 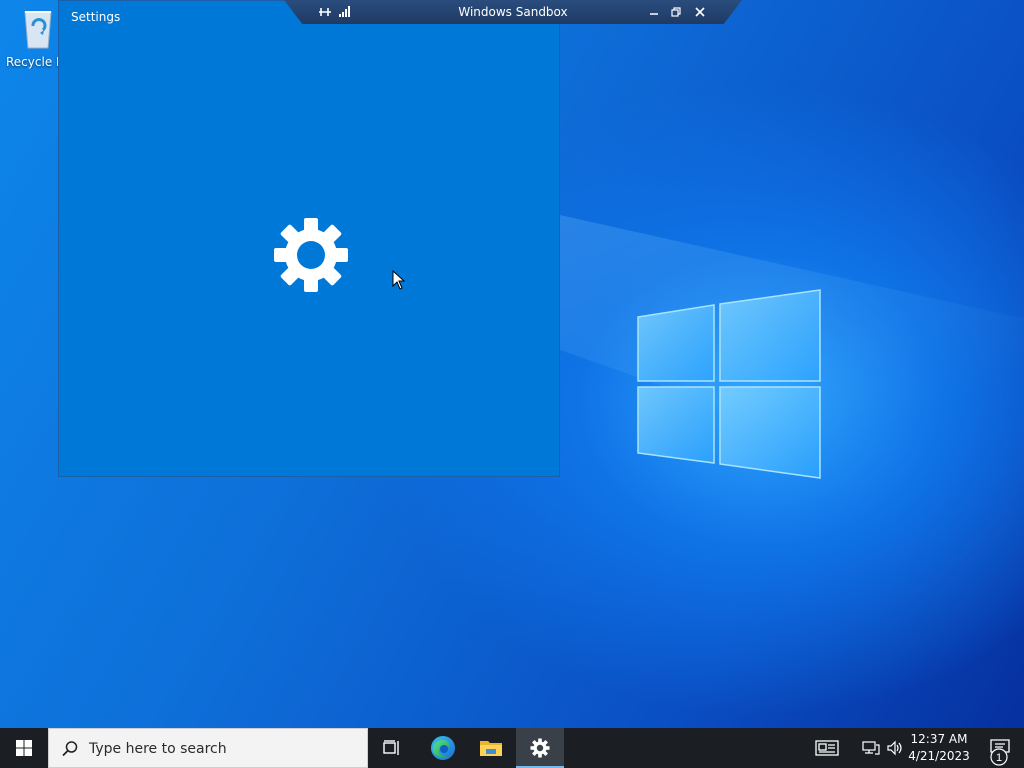 What do you see at coordinates (399, 280) in the screenshot?
I see `mouse-cursor-icon` at bounding box center [399, 280].